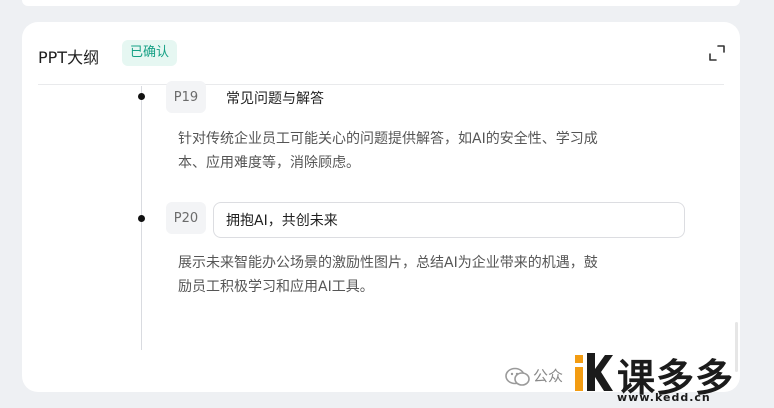  What do you see at coordinates (269, 163) in the screenshot?
I see `description-line: 本、应用难度等，消除顾虑。` at bounding box center [269, 163].